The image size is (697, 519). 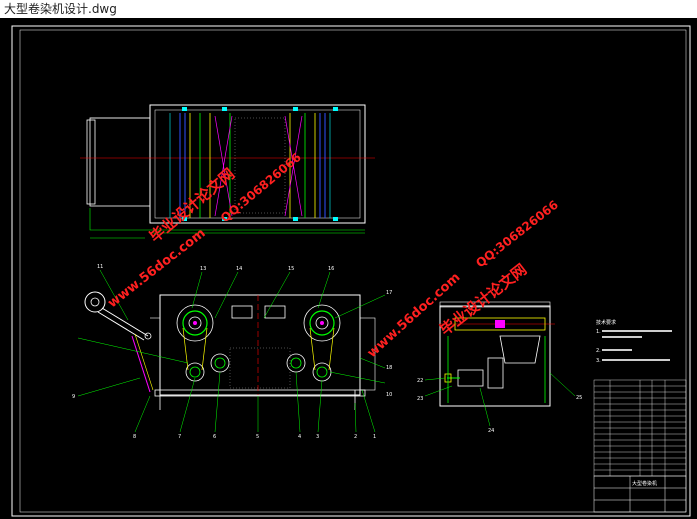 What do you see at coordinates (374, 437) in the screenshot?
I see `part-number: 1` at bounding box center [374, 437].